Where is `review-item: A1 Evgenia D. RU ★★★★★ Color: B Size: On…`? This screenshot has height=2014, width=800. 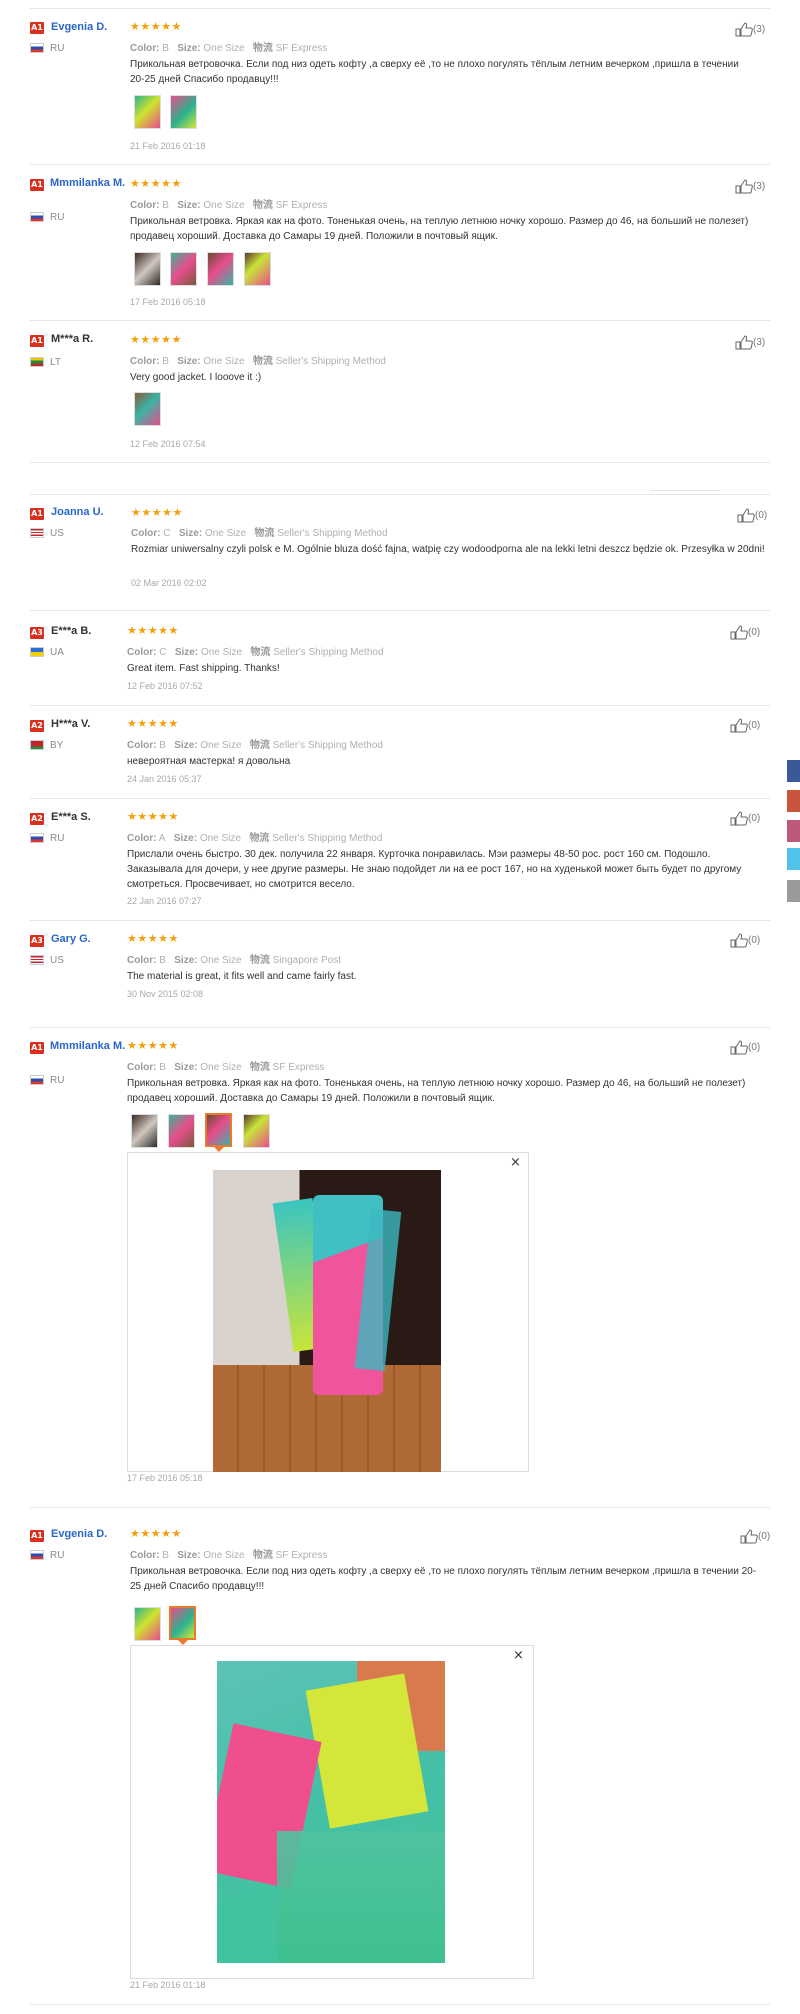 review-item: A1 Evgenia D. RU ★★★★★ Color: B Size: On… is located at coordinates (400, 82).